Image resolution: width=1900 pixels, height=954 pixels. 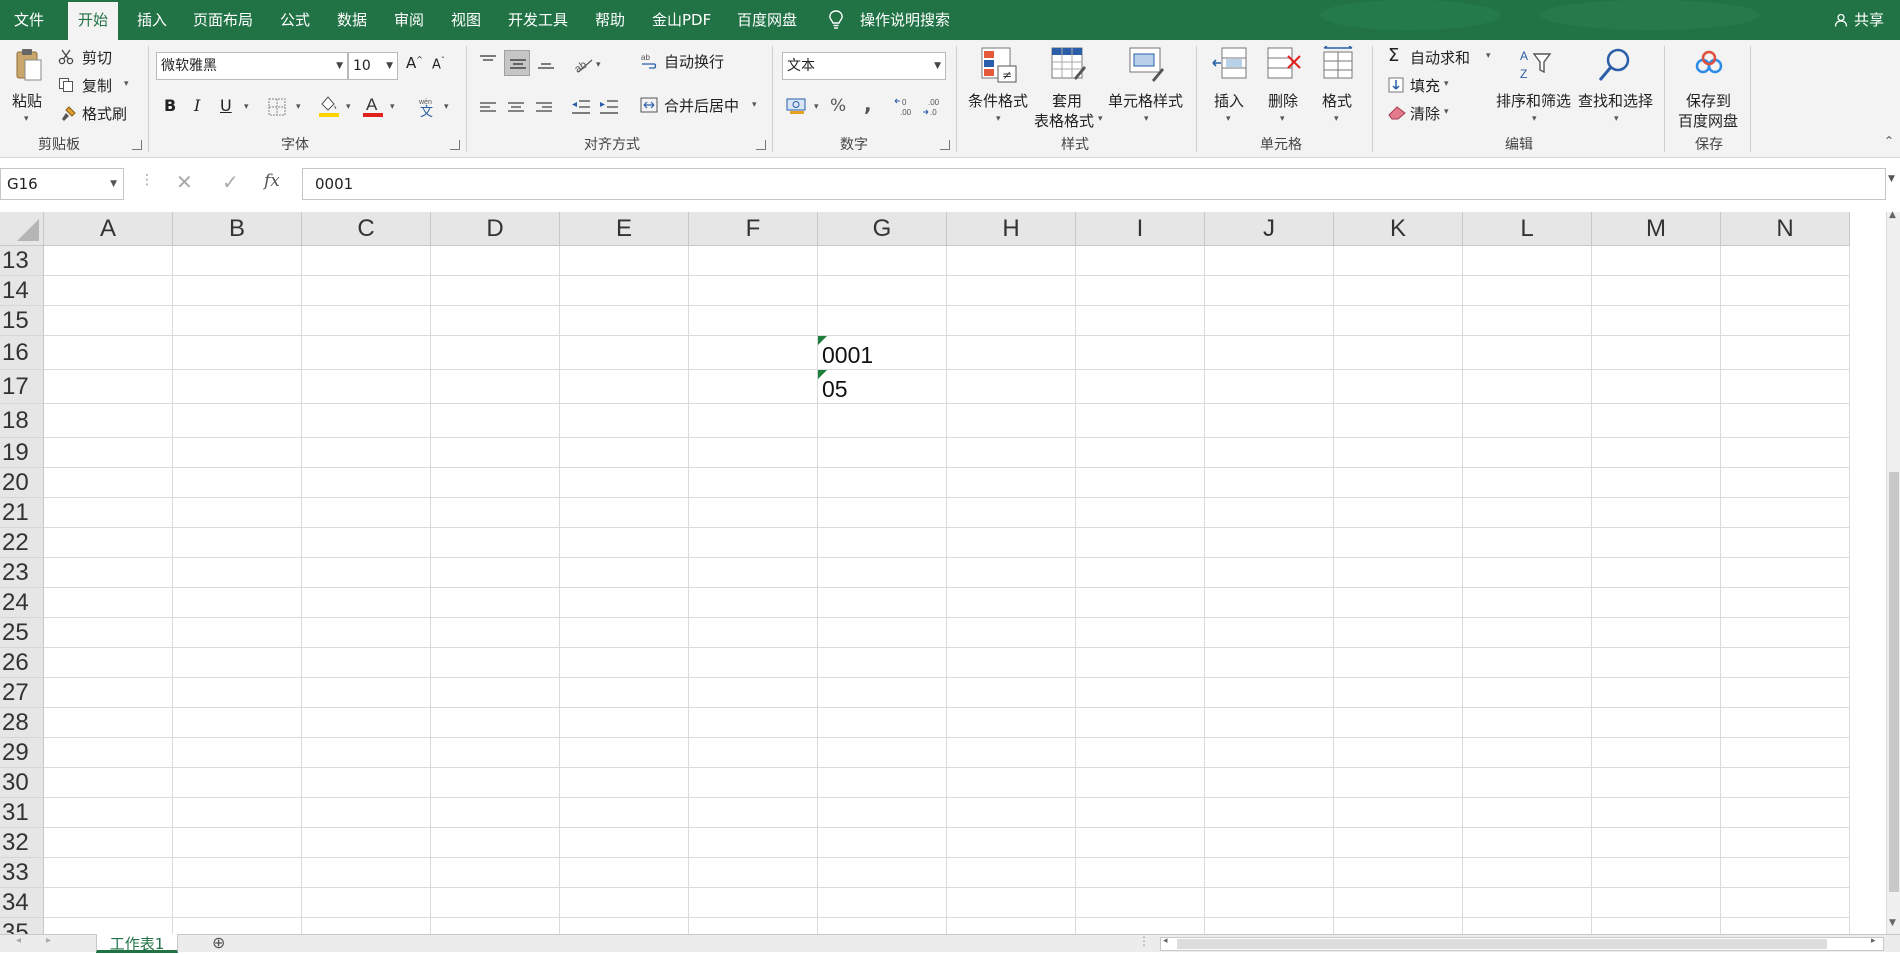 I want to click on decrease-decimal-icon: .00 .0, so click(x=934, y=107).